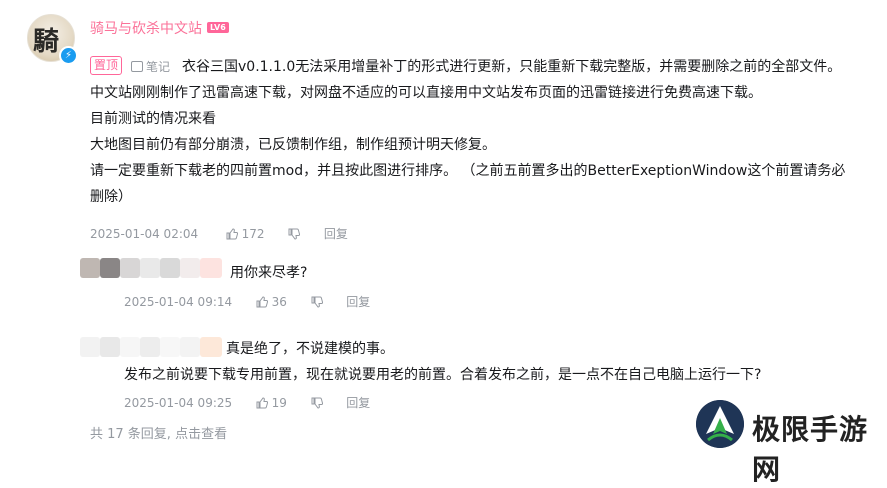 This screenshot has width=887, height=488. What do you see at coordinates (158, 432) in the screenshot?
I see `view-all-replies-link: 共 17 条回复, 点击查看` at bounding box center [158, 432].